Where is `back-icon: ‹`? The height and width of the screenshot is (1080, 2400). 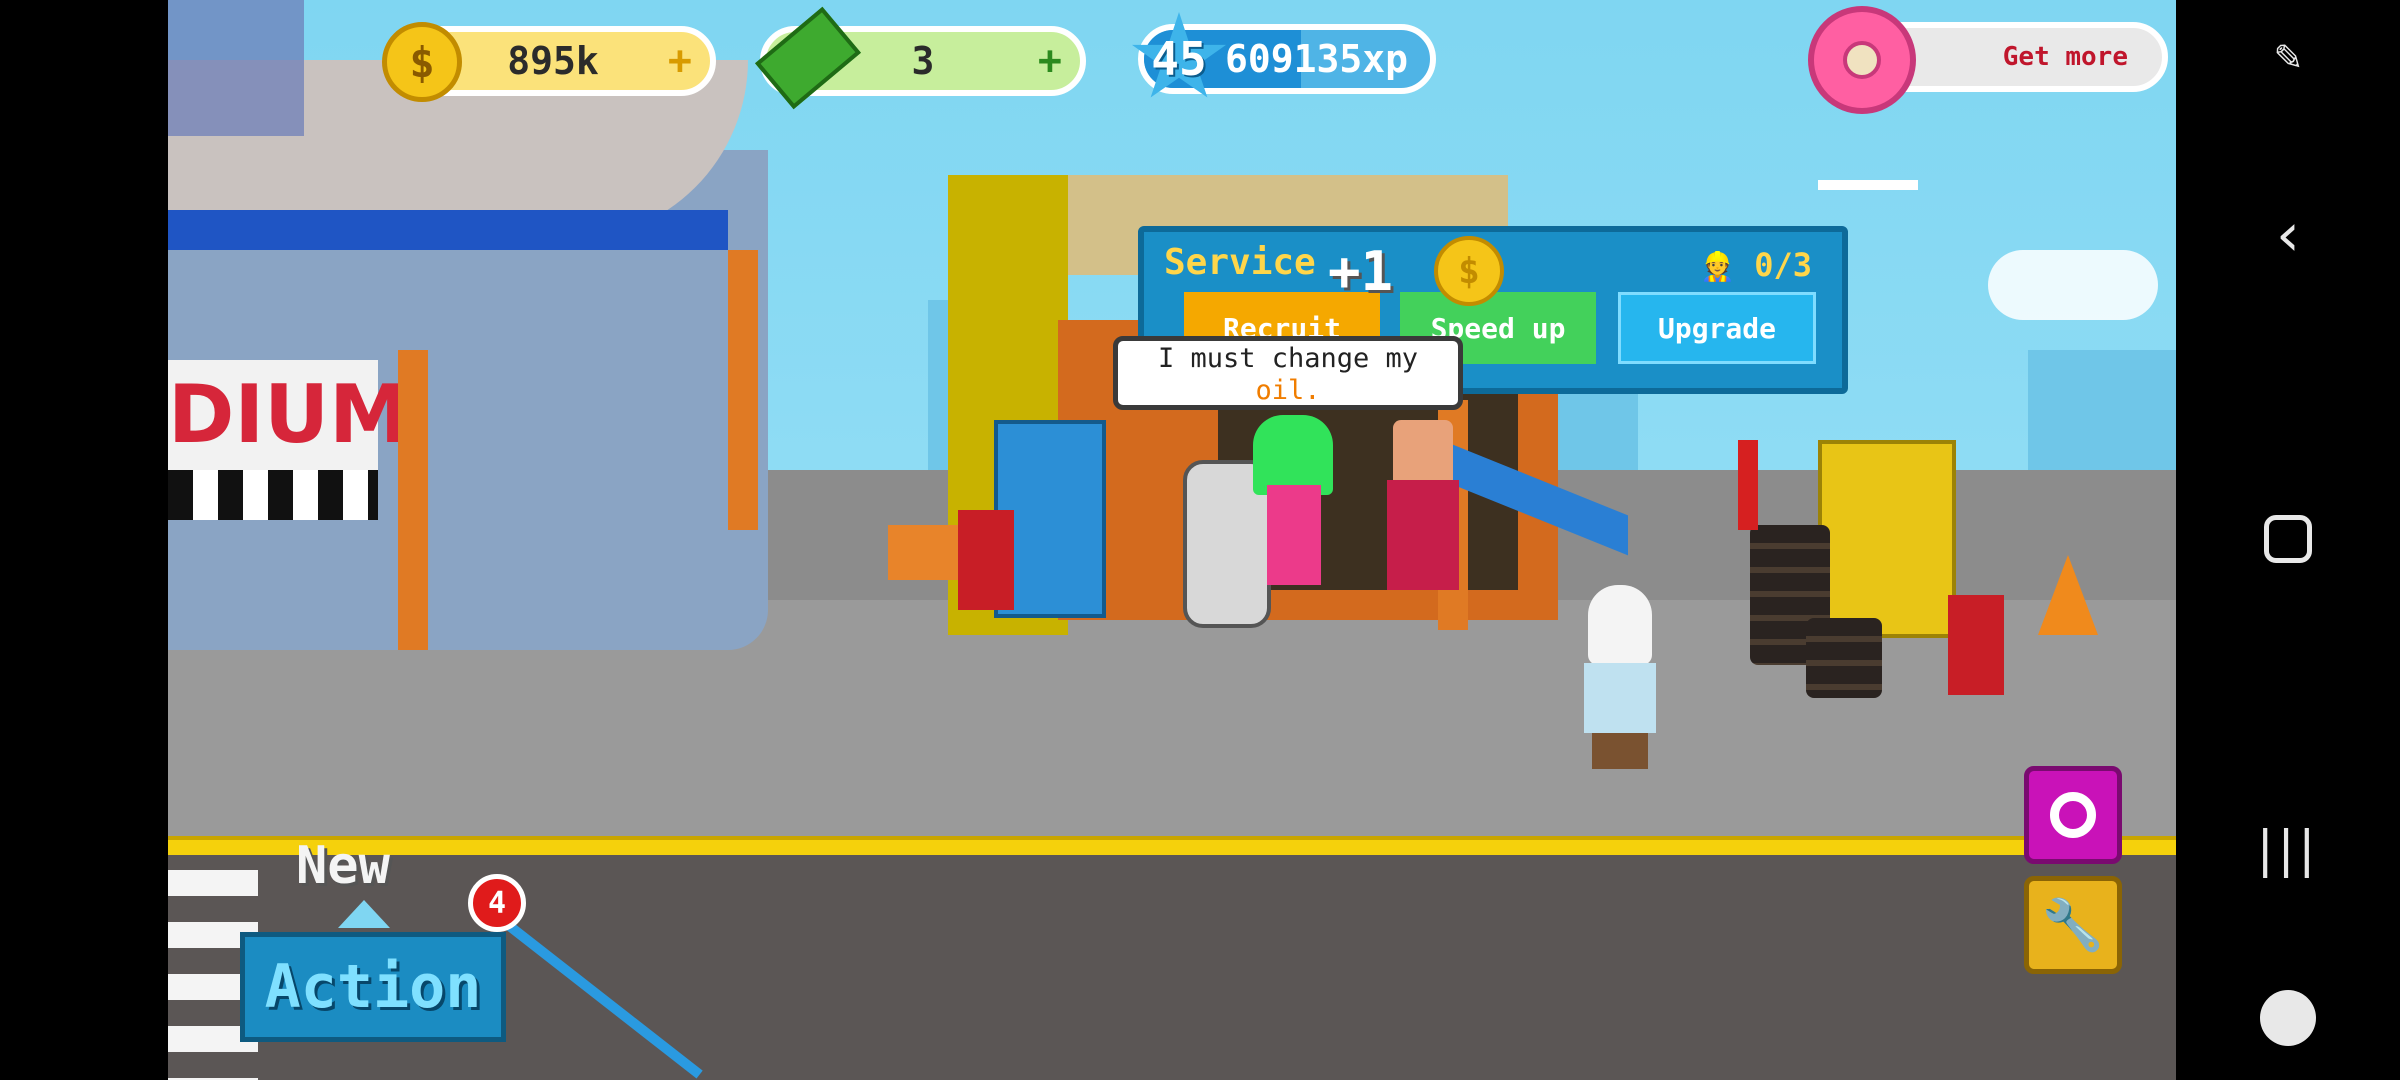
back-icon: ‹ is located at coordinates (2288, 235).